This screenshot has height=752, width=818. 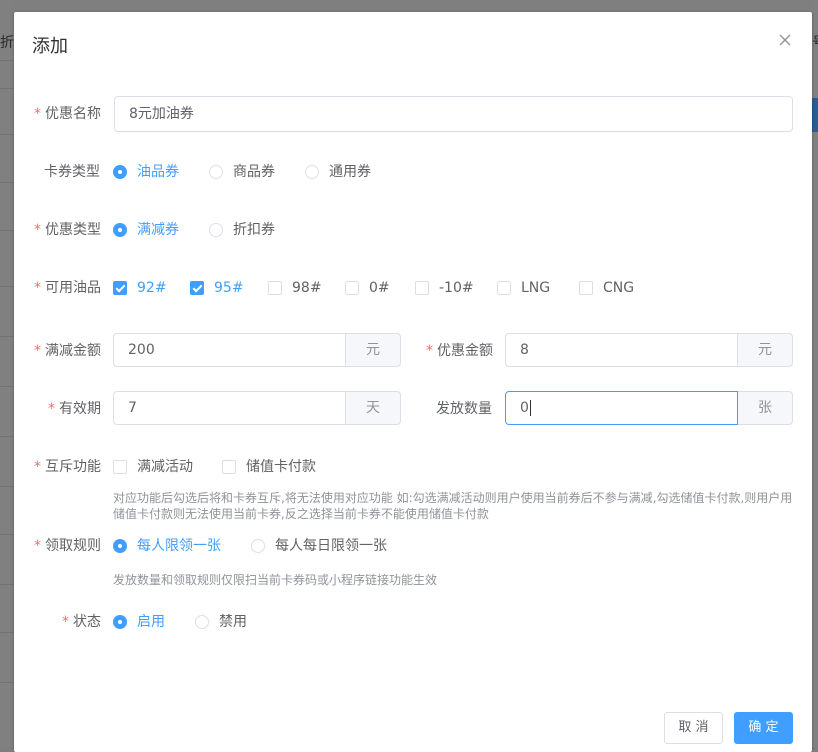 I want to click on background-blue-block, so click(x=815, y=115).